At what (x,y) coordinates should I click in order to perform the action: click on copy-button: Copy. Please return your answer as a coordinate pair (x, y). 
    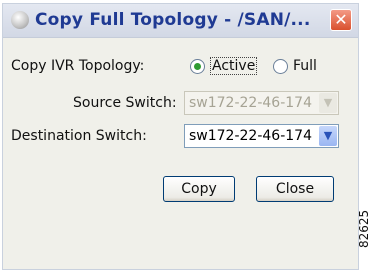
    Looking at the image, I should click on (199, 189).